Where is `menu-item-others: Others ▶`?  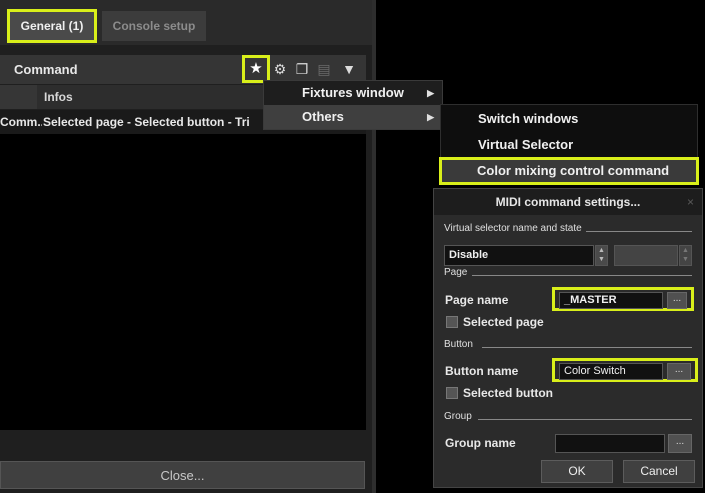 menu-item-others: Others ▶ is located at coordinates (353, 117).